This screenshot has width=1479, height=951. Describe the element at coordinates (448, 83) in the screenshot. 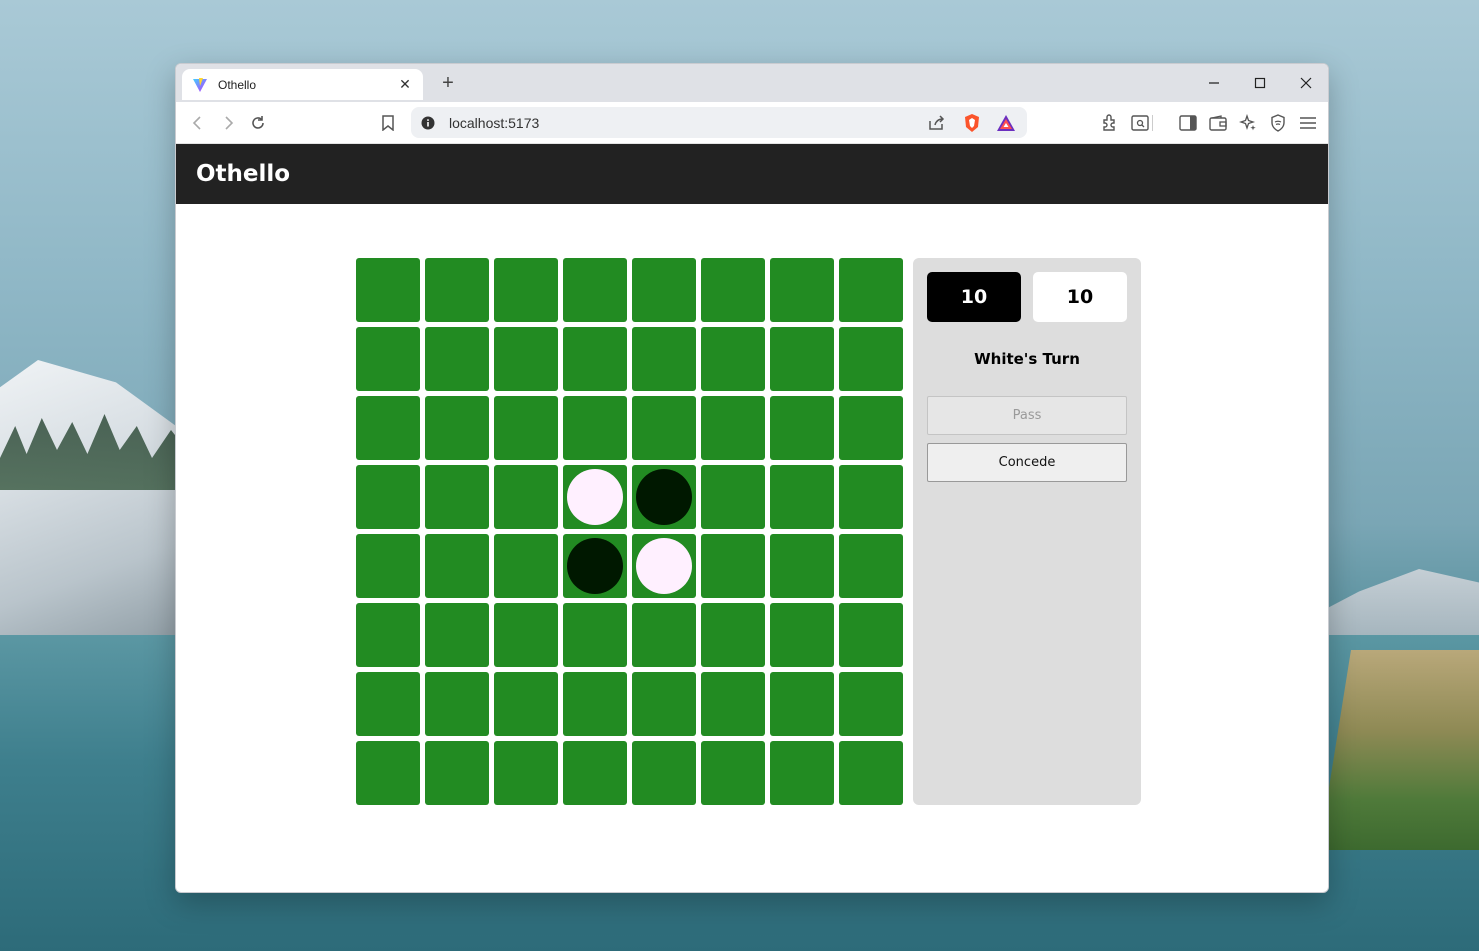

I see `new-tab-button: +` at that location.